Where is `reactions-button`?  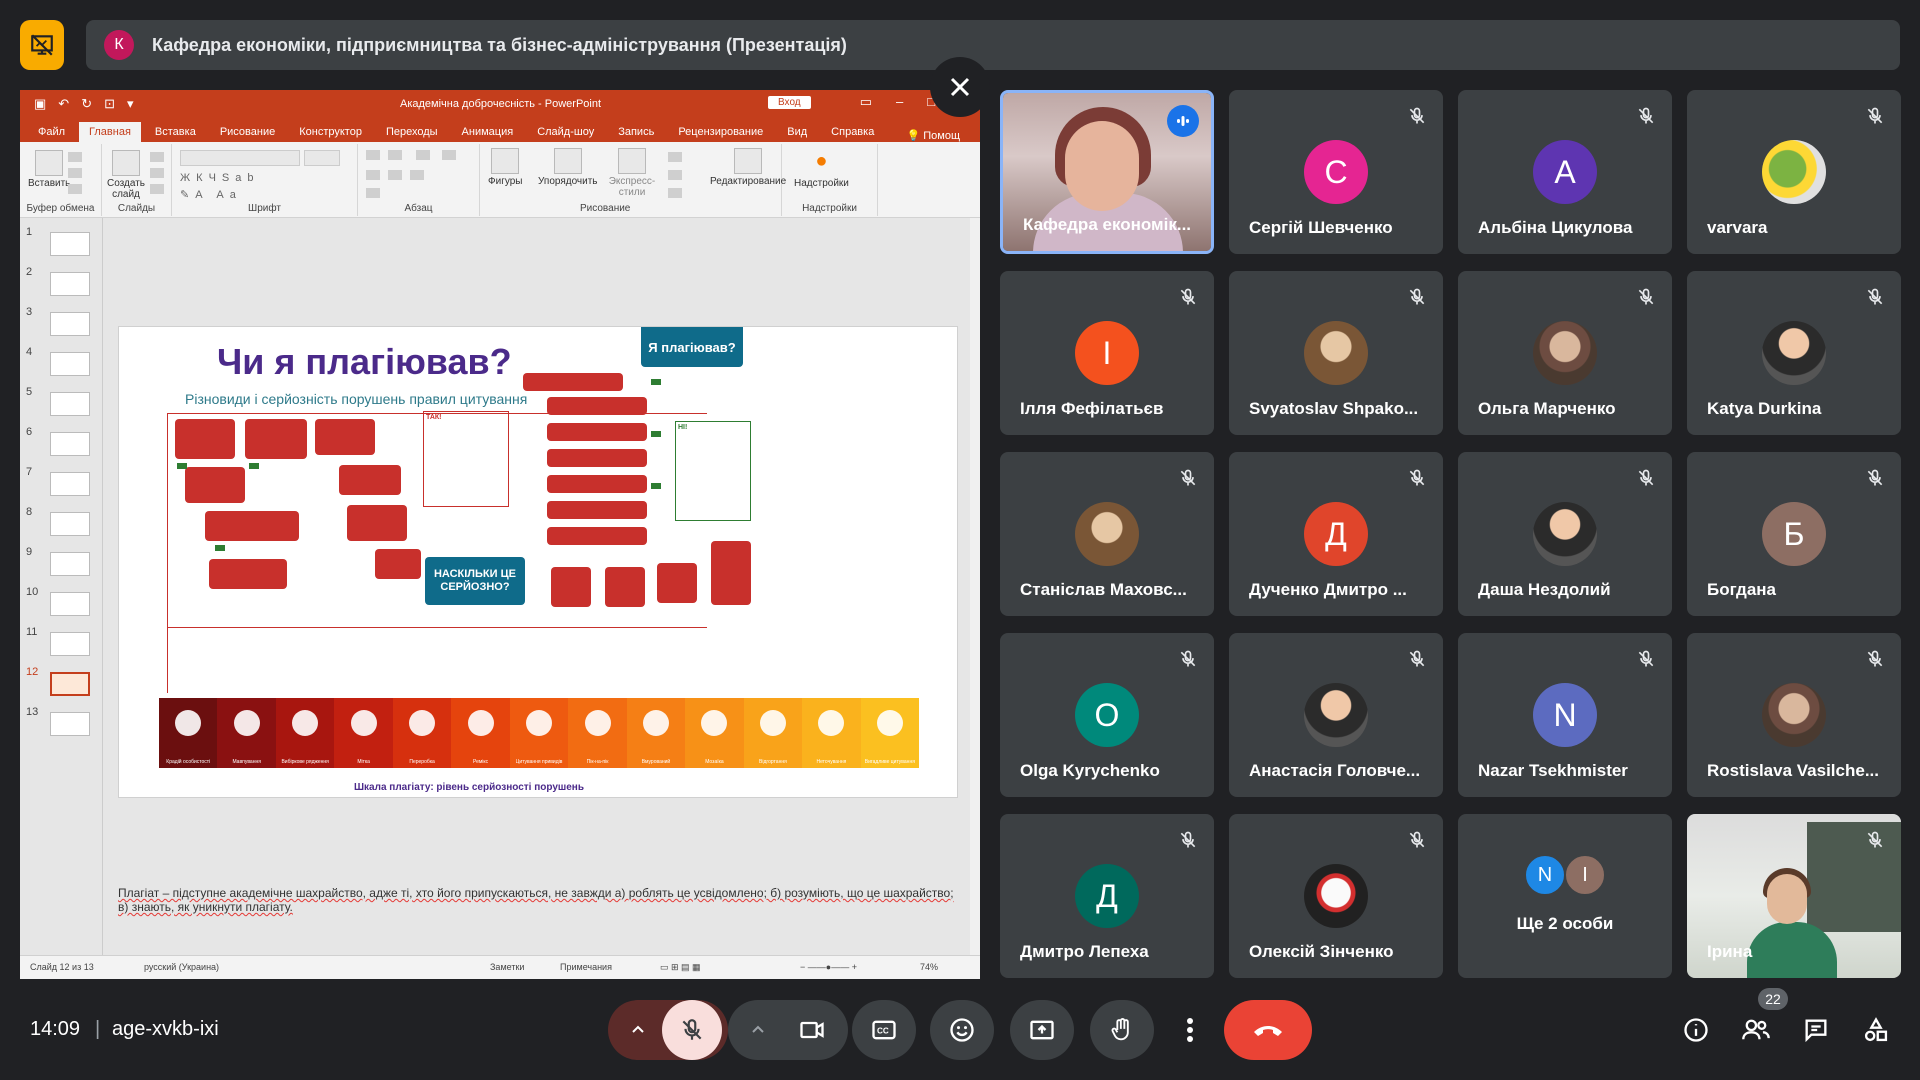
reactions-button is located at coordinates (962, 1030).